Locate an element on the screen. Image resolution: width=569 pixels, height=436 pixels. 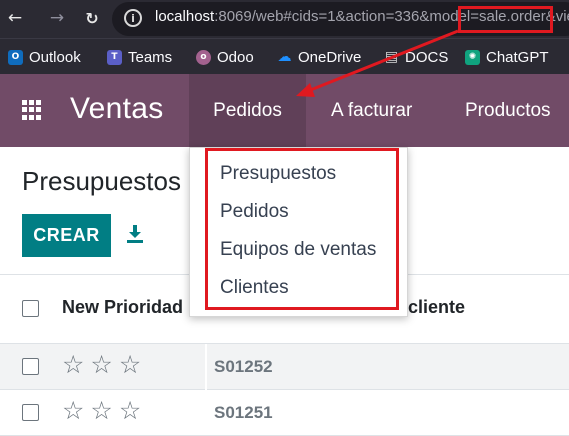
bookmark-chatgpt: ✺ ChatGPT is located at coordinates (507, 57).